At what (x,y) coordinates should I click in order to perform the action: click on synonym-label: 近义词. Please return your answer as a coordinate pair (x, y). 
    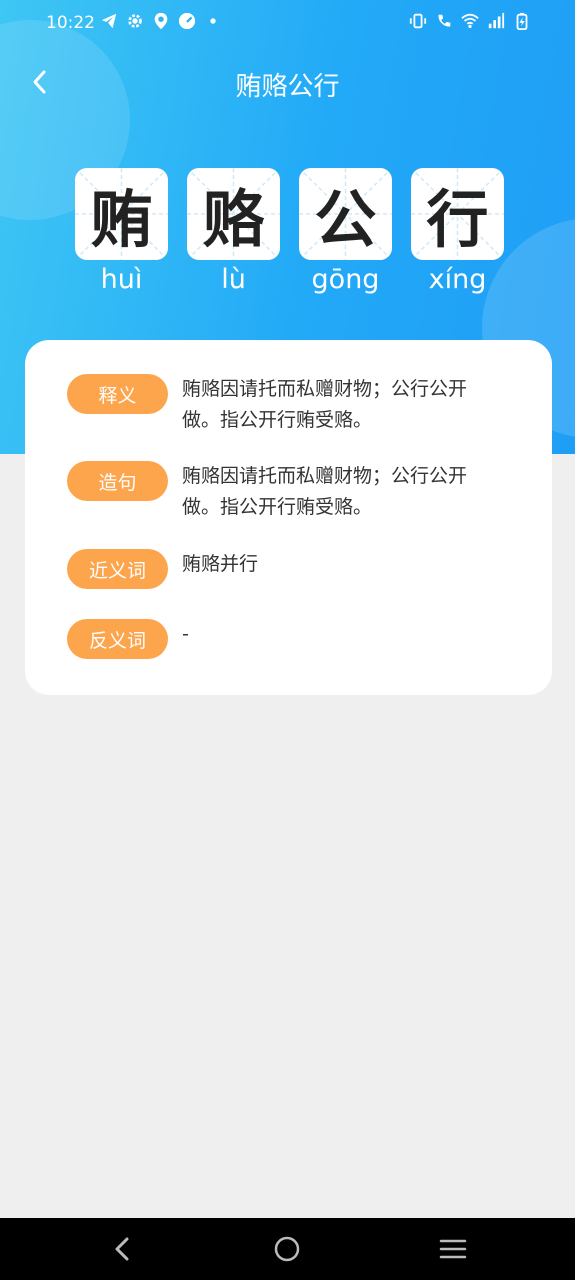
    Looking at the image, I should click on (117, 569).